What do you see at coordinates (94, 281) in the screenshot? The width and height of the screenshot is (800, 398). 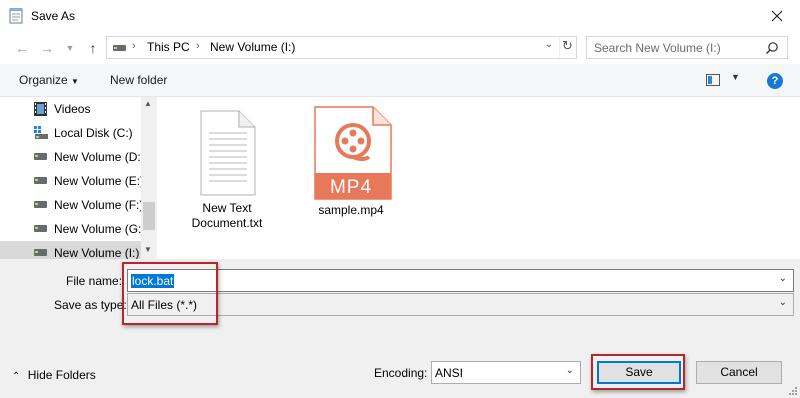 I see `file-name-label: File name:` at bounding box center [94, 281].